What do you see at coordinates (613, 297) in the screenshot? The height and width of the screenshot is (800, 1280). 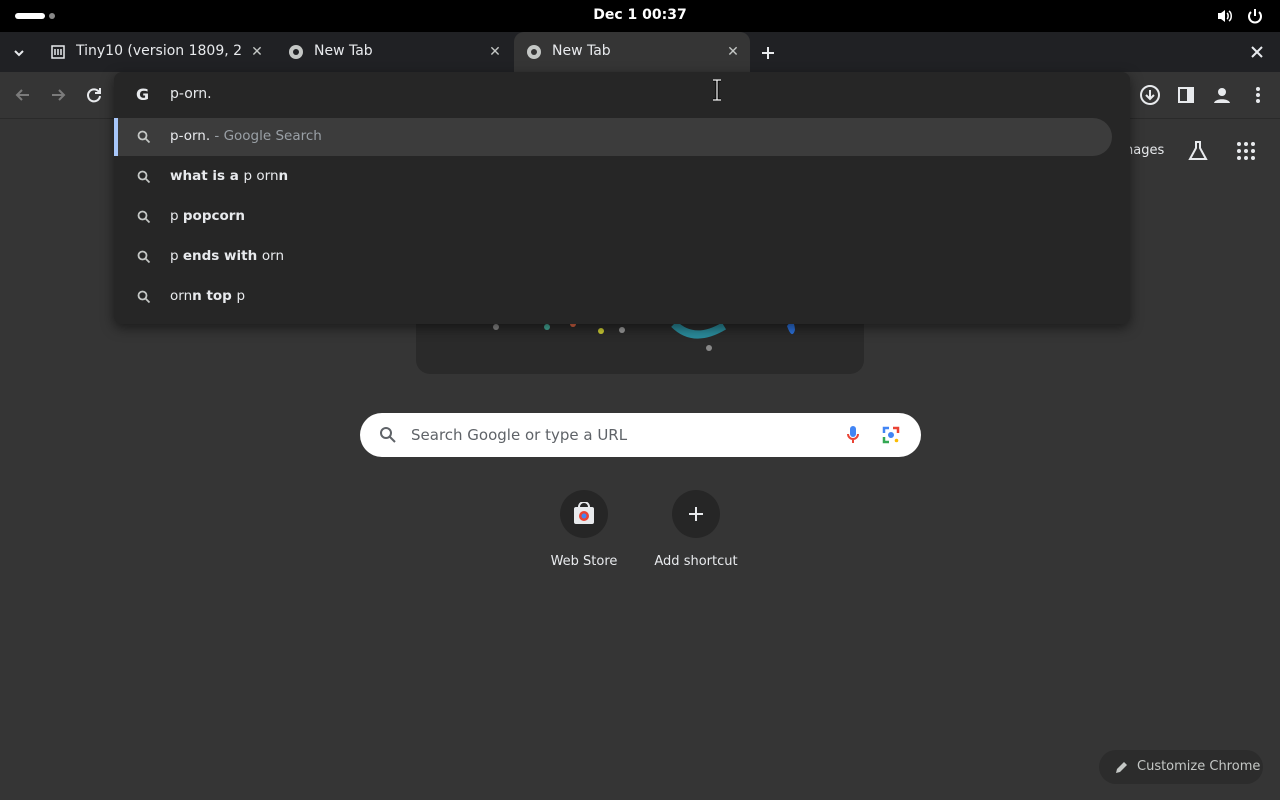 I see `omnibox-suggestion: ornn top p` at bounding box center [613, 297].